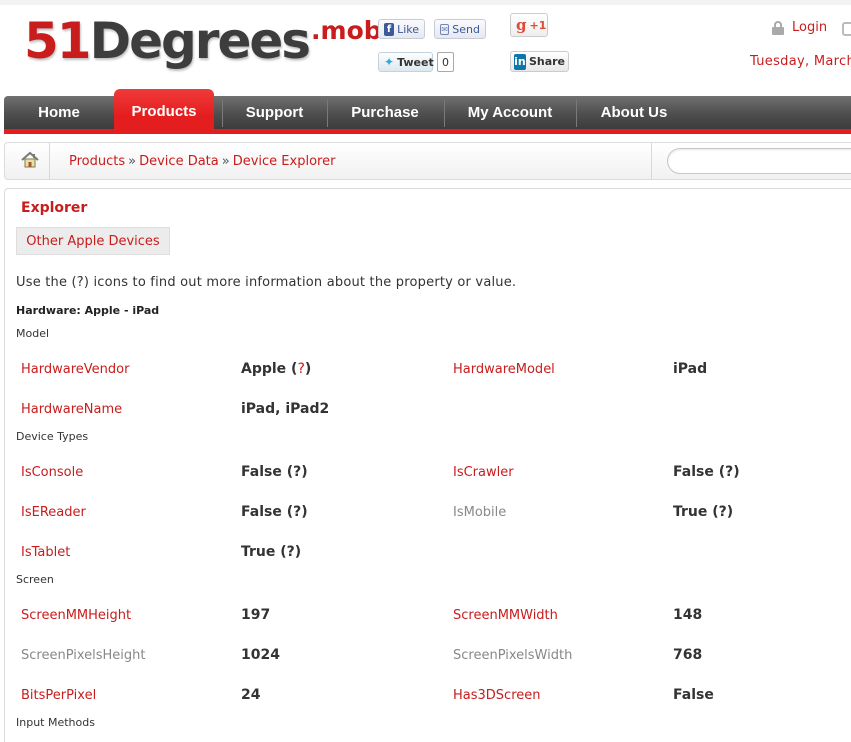 This screenshot has height=742, width=851. I want to click on prop-bits-per-pixel: BitsPerPixel, so click(58, 695).